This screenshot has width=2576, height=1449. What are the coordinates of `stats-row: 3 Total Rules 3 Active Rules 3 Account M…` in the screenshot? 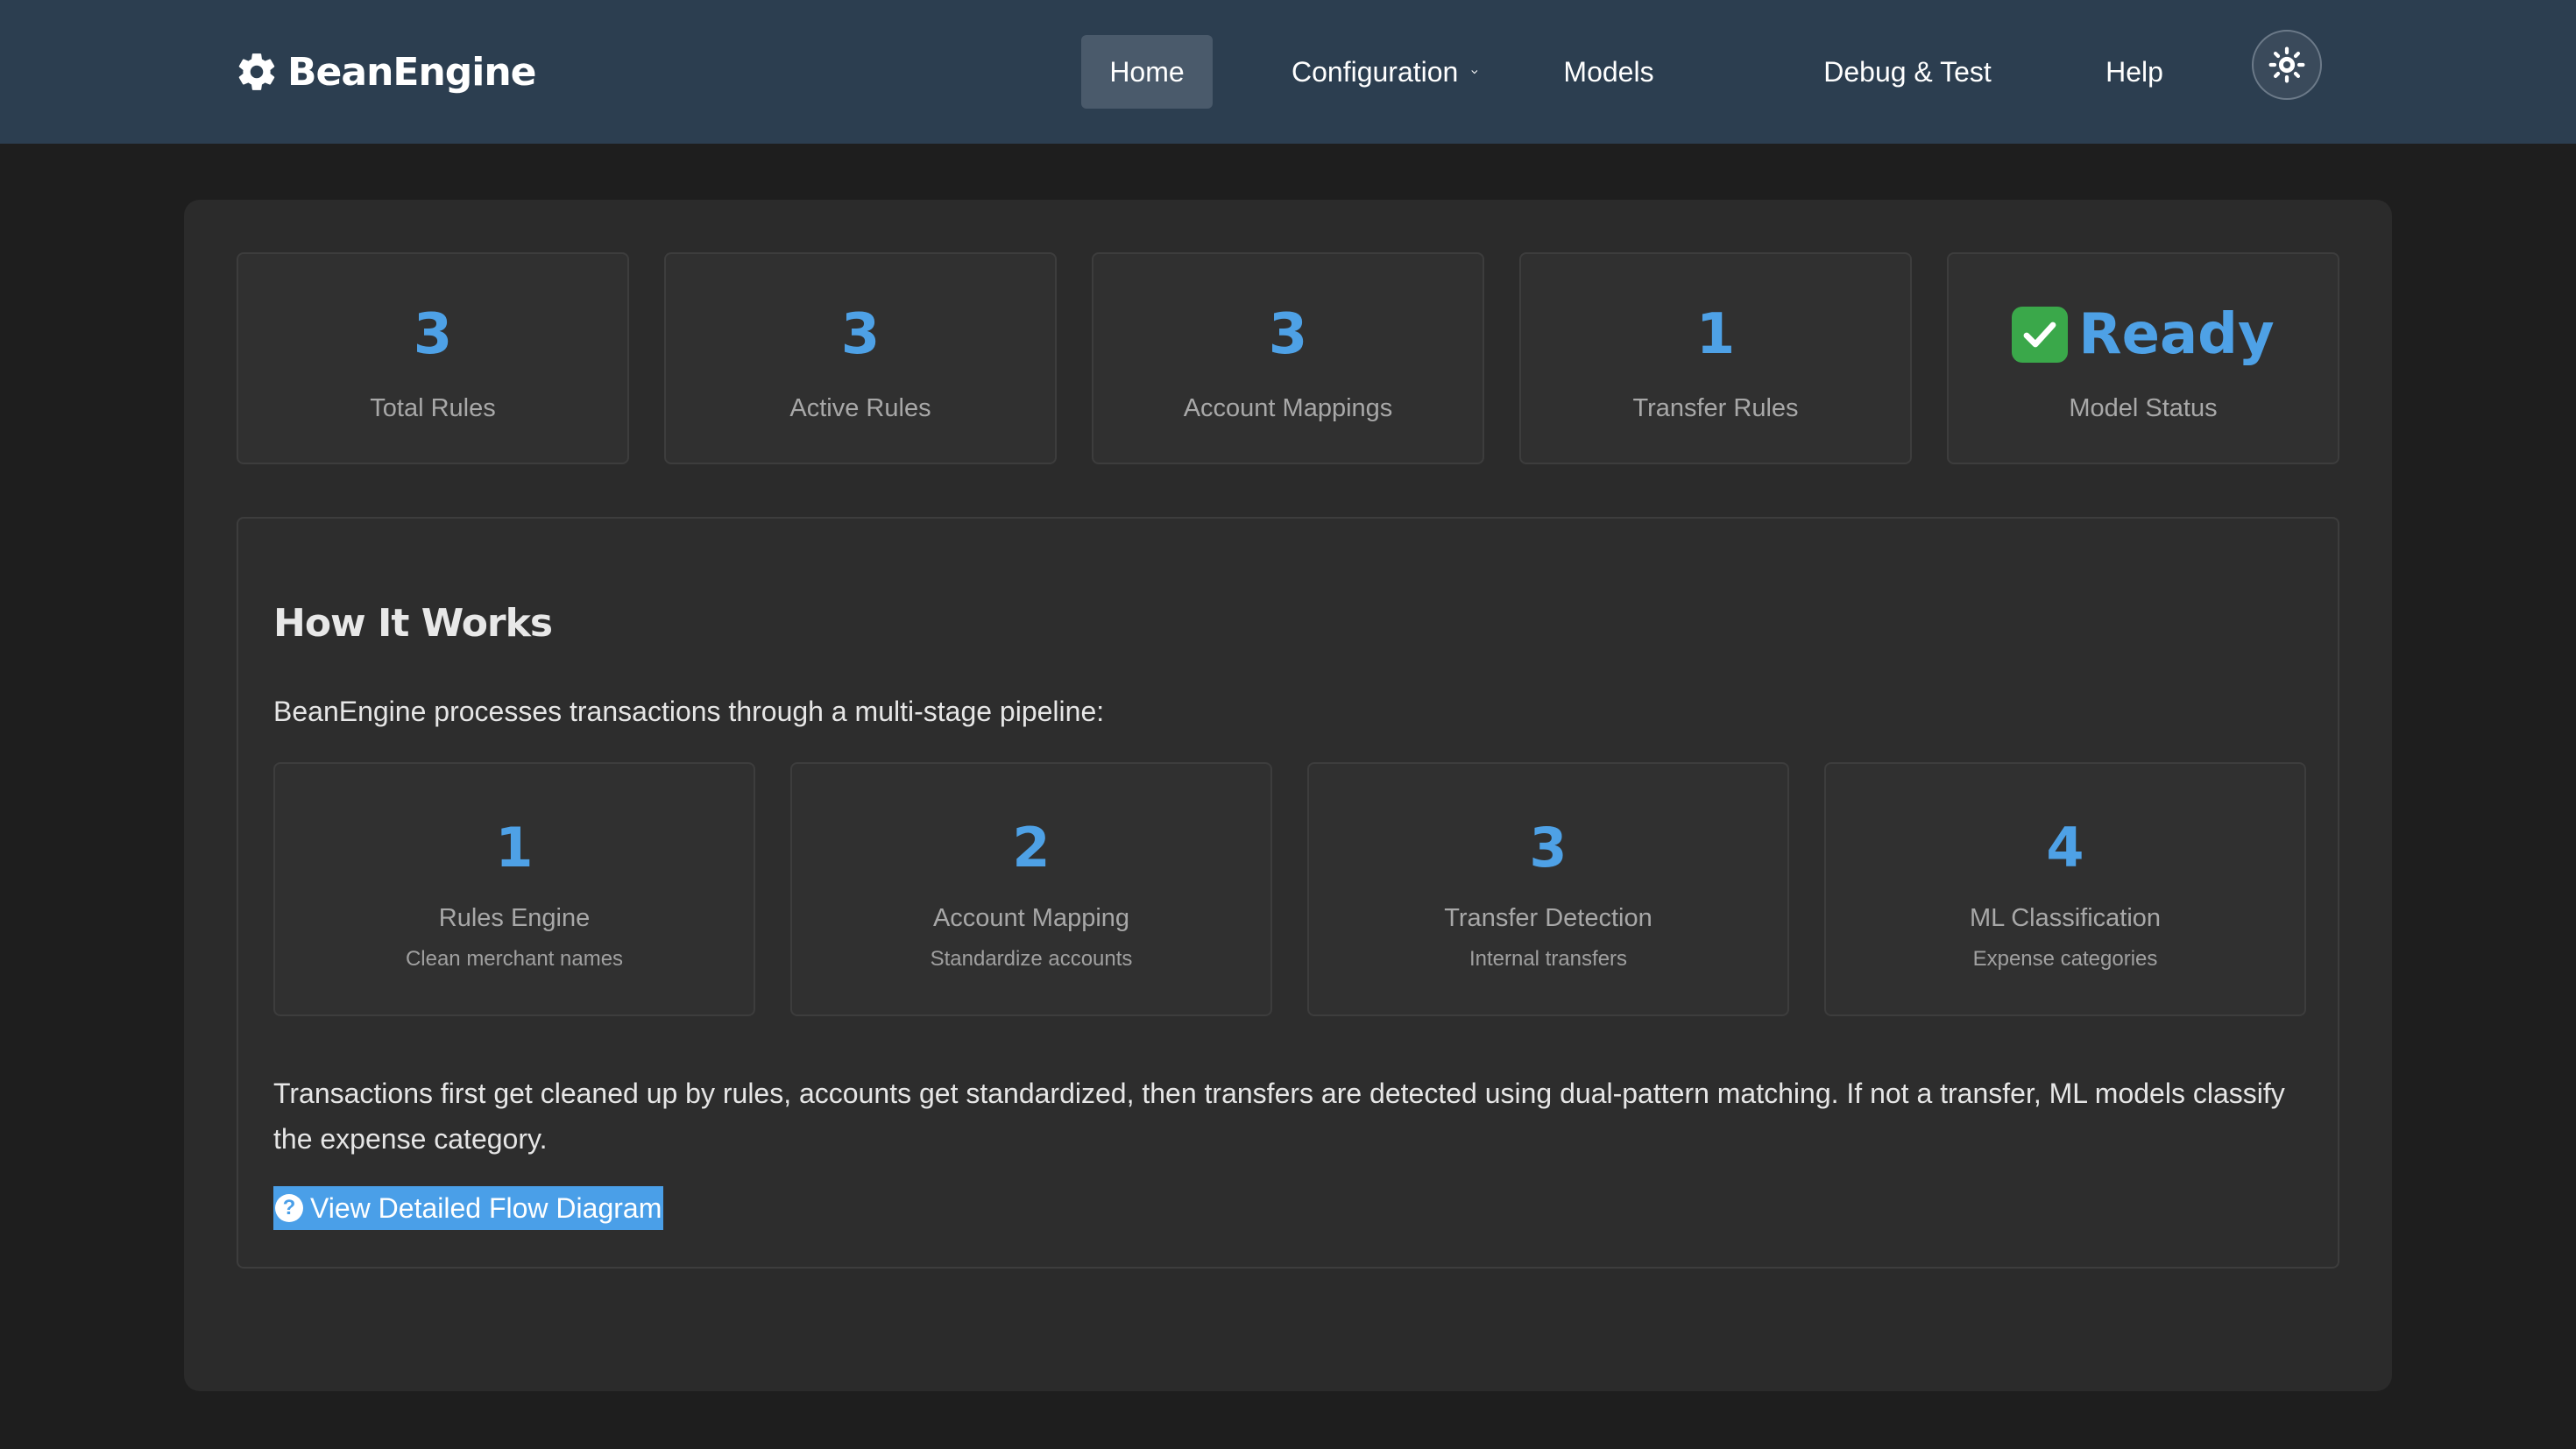 It's located at (1288, 358).